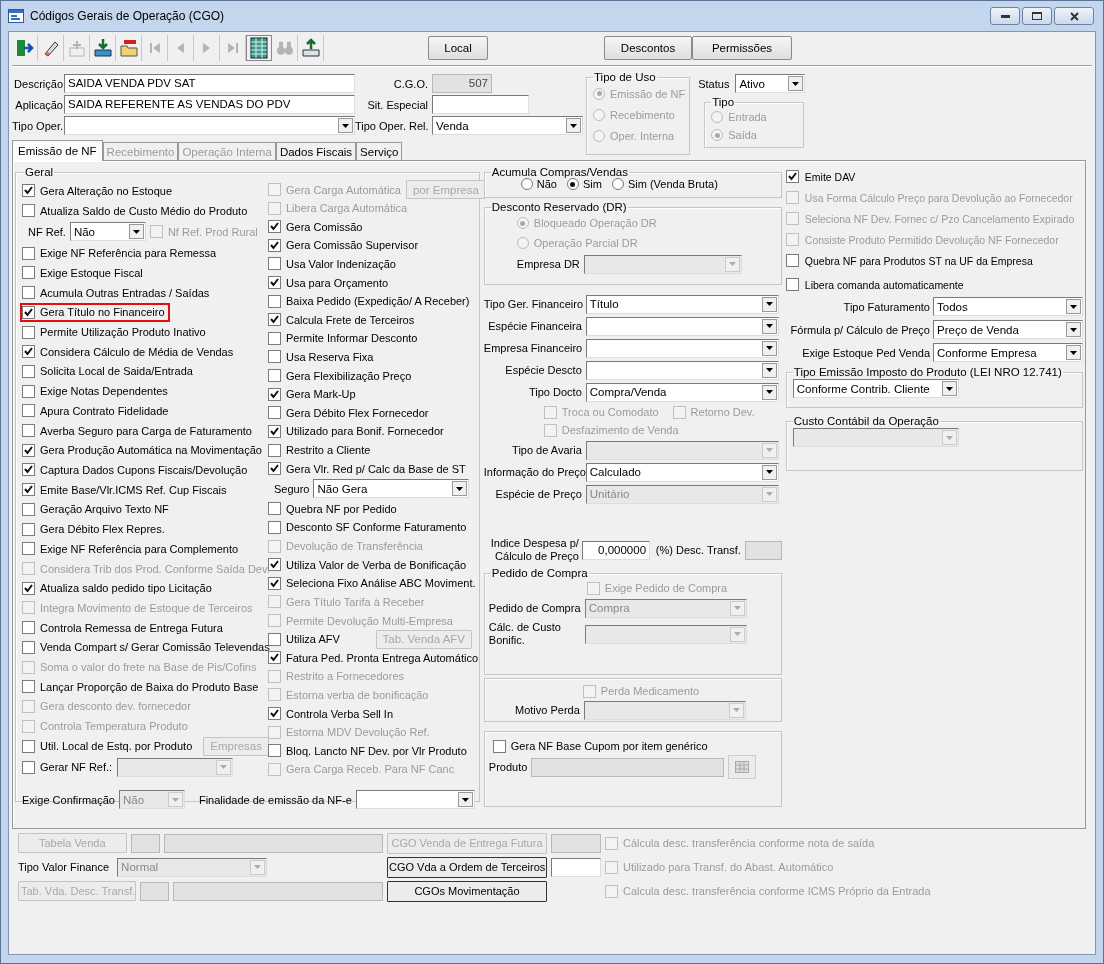 The width and height of the screenshot is (1104, 964). Describe the element at coordinates (115, 706) in the screenshot. I see `checkbox-label: Gera desconto dev. fornecedor` at that location.